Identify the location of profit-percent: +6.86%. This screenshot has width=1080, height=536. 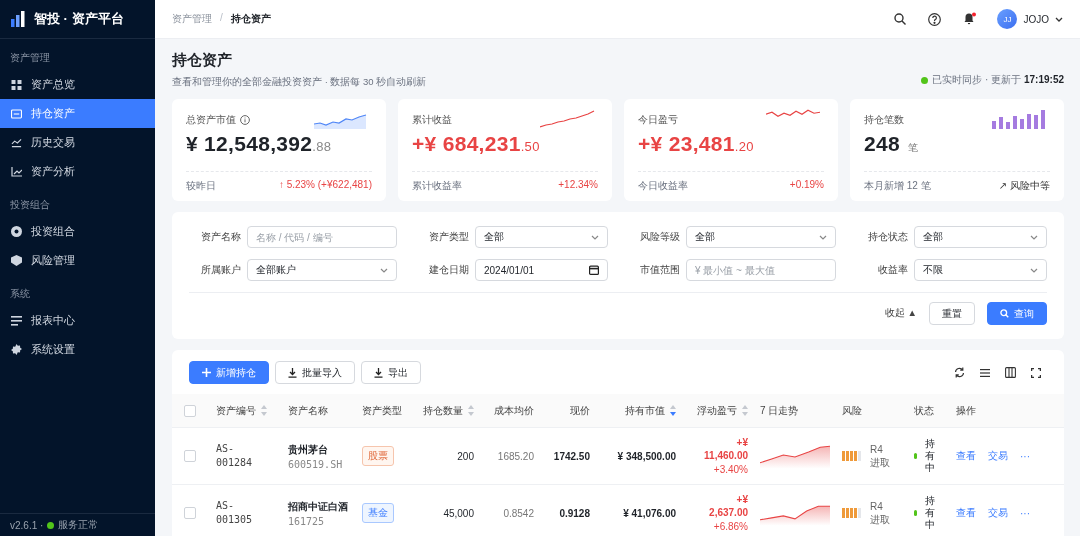
(730, 526).